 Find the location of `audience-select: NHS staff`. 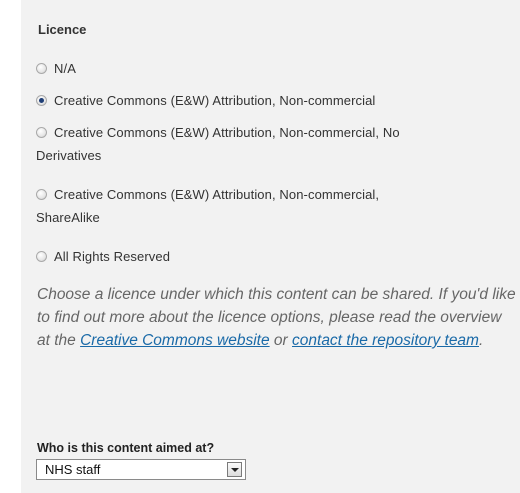

audience-select: NHS staff is located at coordinates (141, 469).